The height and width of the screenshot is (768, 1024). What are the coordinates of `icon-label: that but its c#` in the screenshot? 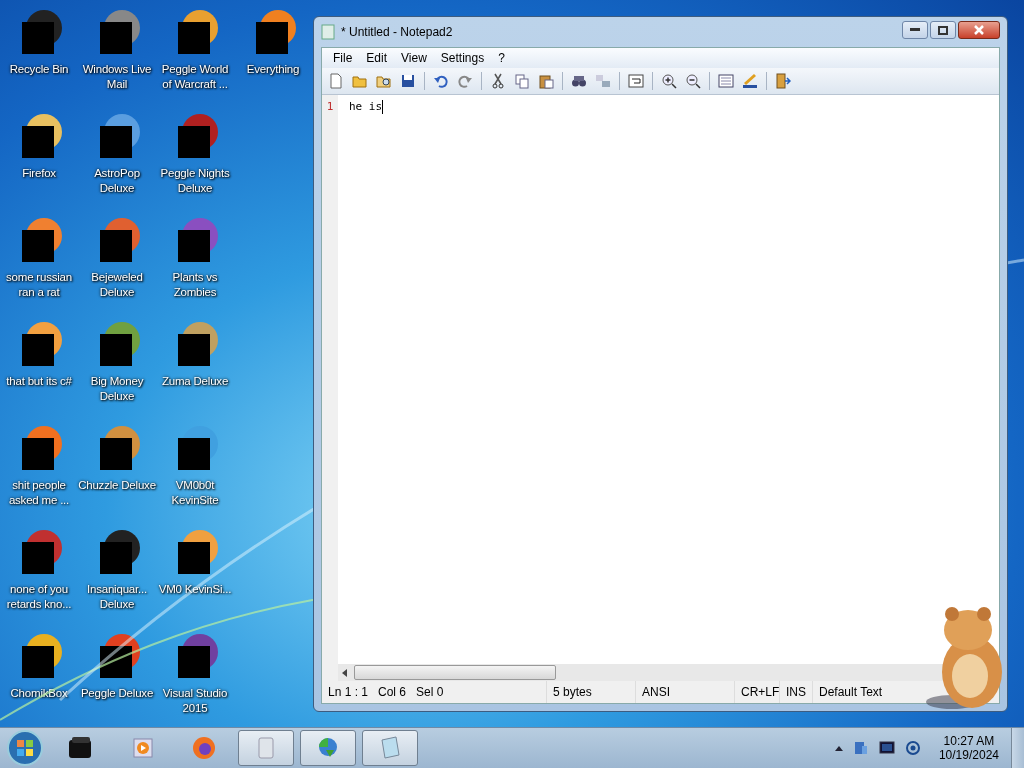 It's located at (39, 381).